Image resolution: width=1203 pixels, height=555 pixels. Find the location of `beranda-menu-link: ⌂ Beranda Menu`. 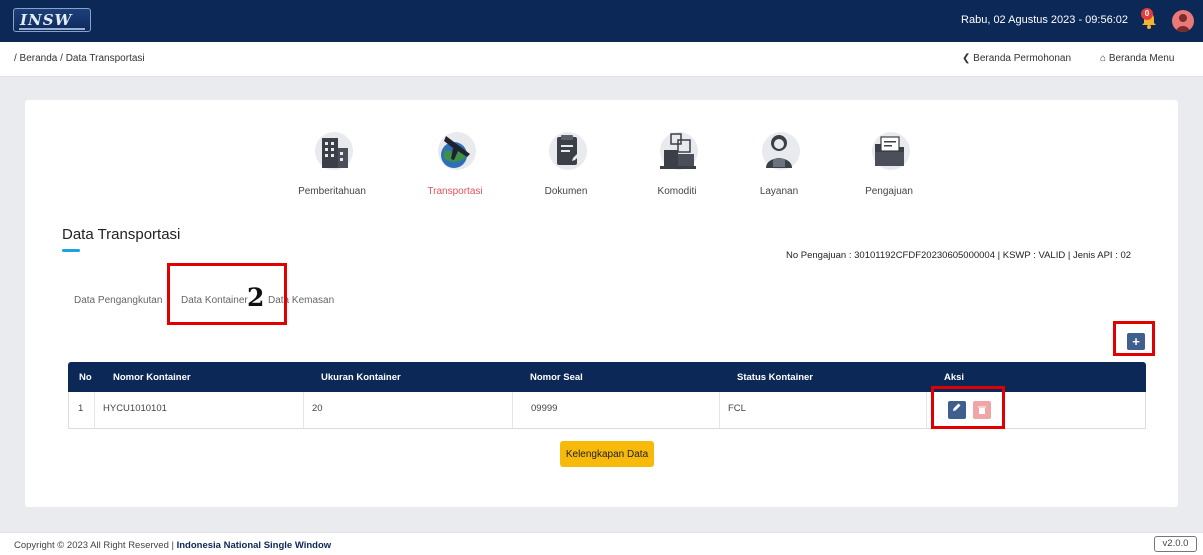

beranda-menu-link: ⌂ Beranda Menu is located at coordinates (1137, 58).